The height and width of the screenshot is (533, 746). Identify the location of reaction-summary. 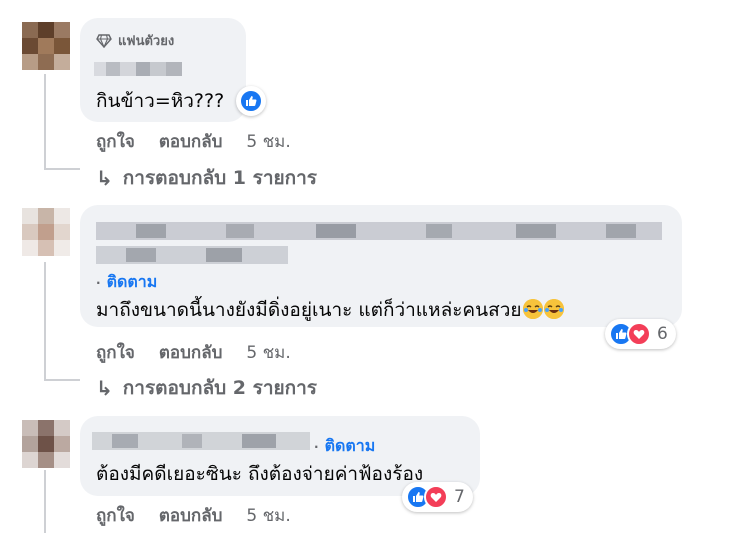
(251, 101).